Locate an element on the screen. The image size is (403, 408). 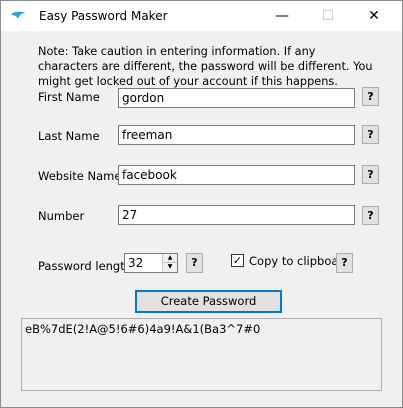
close-button: ✕ is located at coordinates (374, 16).